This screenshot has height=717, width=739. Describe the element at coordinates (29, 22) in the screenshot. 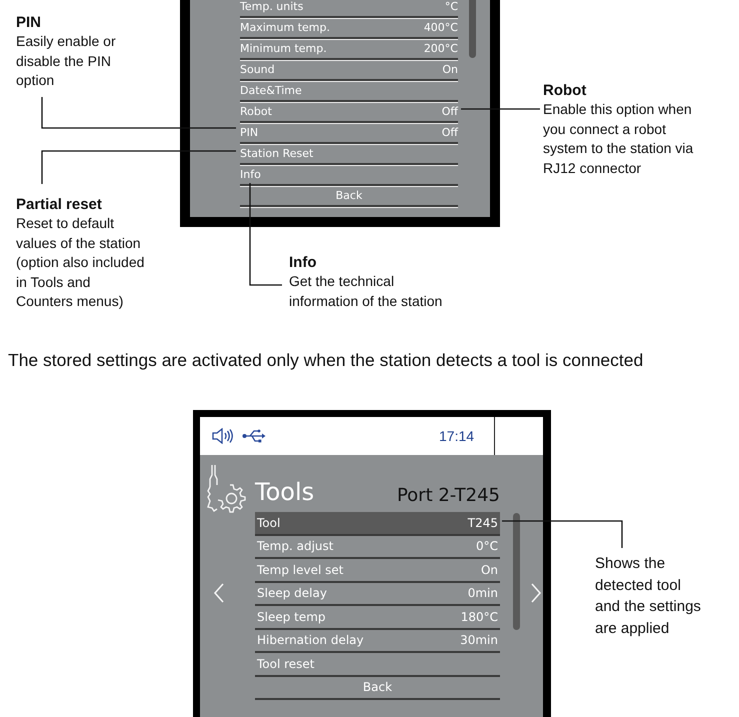

I see `callout-title: PIN` at that location.